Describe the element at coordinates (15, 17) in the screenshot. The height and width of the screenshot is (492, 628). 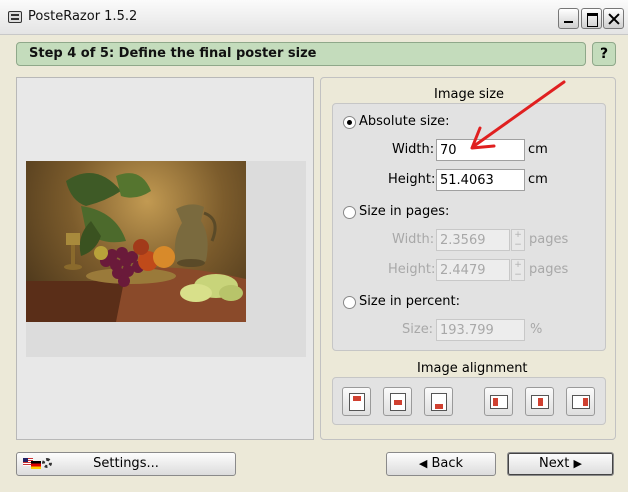
I see `app-icon` at that location.